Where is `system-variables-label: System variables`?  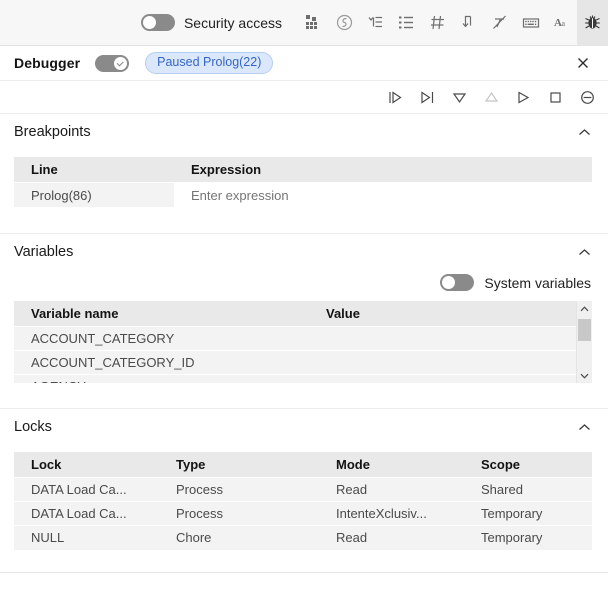
system-variables-label: System variables is located at coordinates (537, 282).